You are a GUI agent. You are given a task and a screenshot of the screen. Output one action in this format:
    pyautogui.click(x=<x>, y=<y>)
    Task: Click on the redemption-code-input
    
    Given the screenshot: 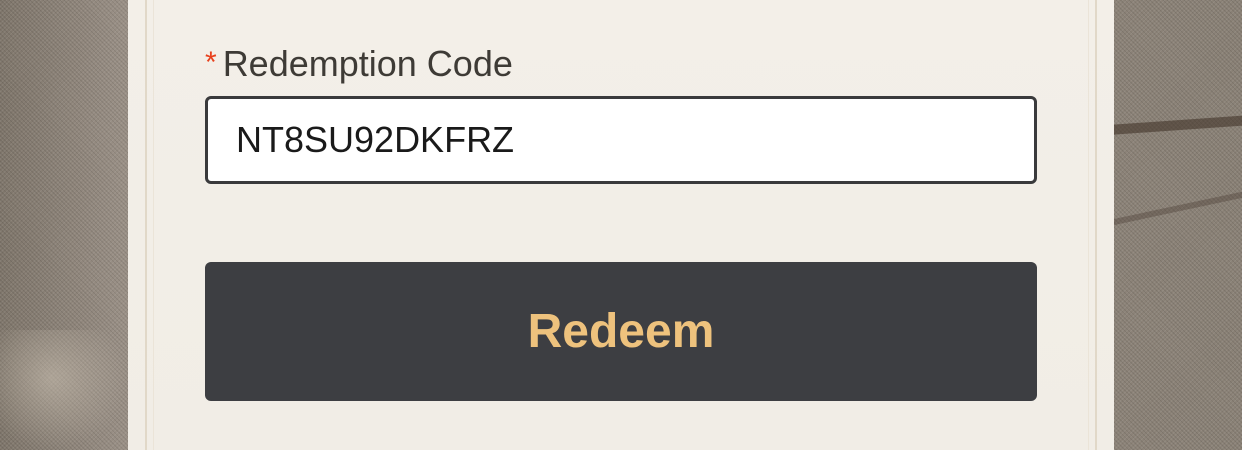 What is the action you would take?
    pyautogui.click(x=621, y=140)
    